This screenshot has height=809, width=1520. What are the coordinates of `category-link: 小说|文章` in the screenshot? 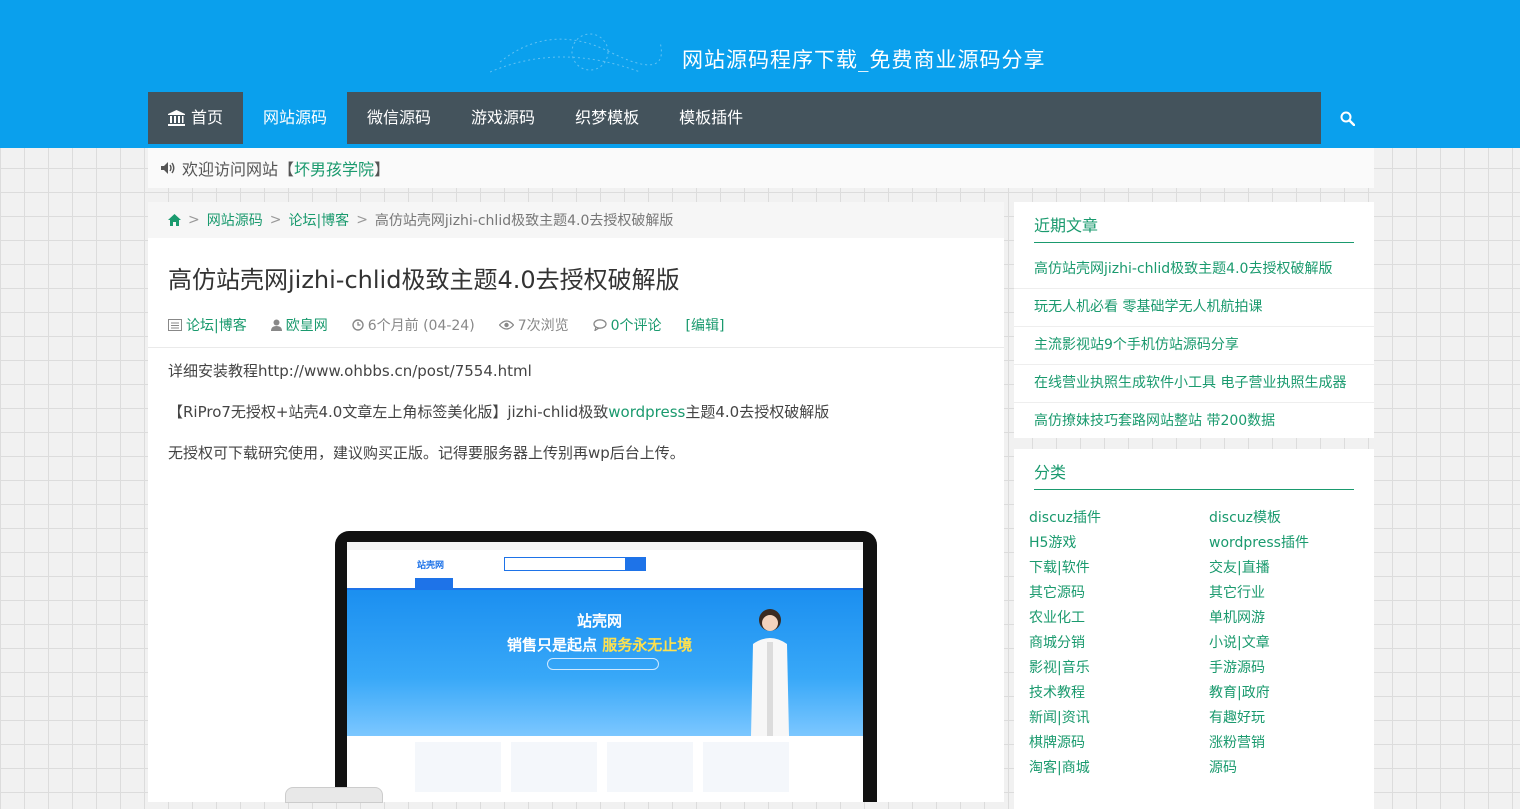 It's located at (1299, 643).